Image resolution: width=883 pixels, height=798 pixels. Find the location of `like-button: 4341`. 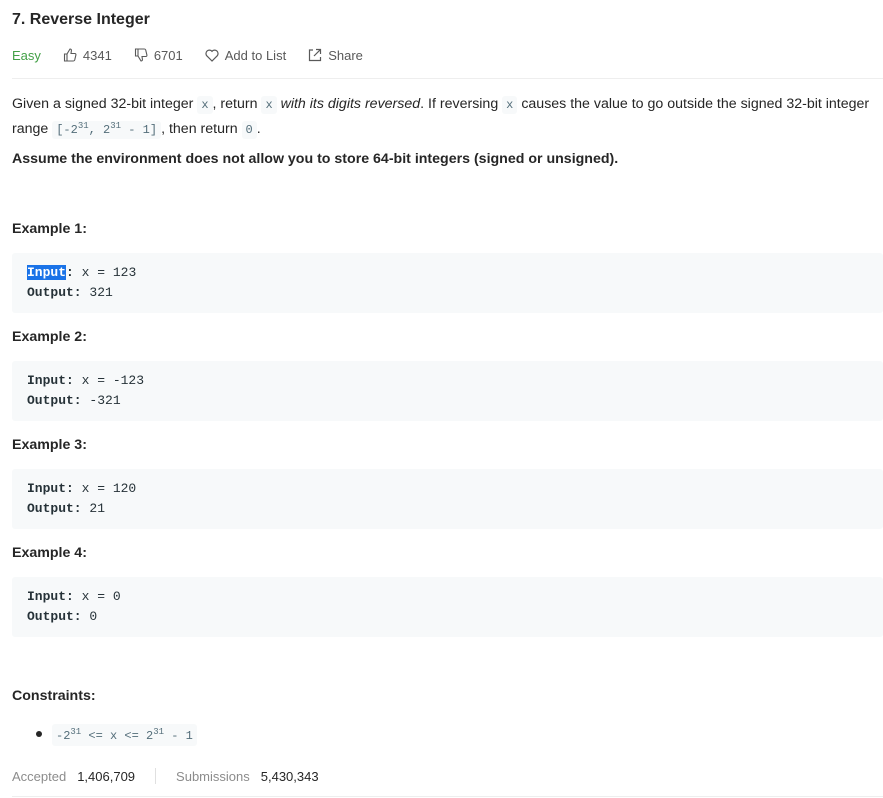

like-button: 4341 is located at coordinates (87, 55).